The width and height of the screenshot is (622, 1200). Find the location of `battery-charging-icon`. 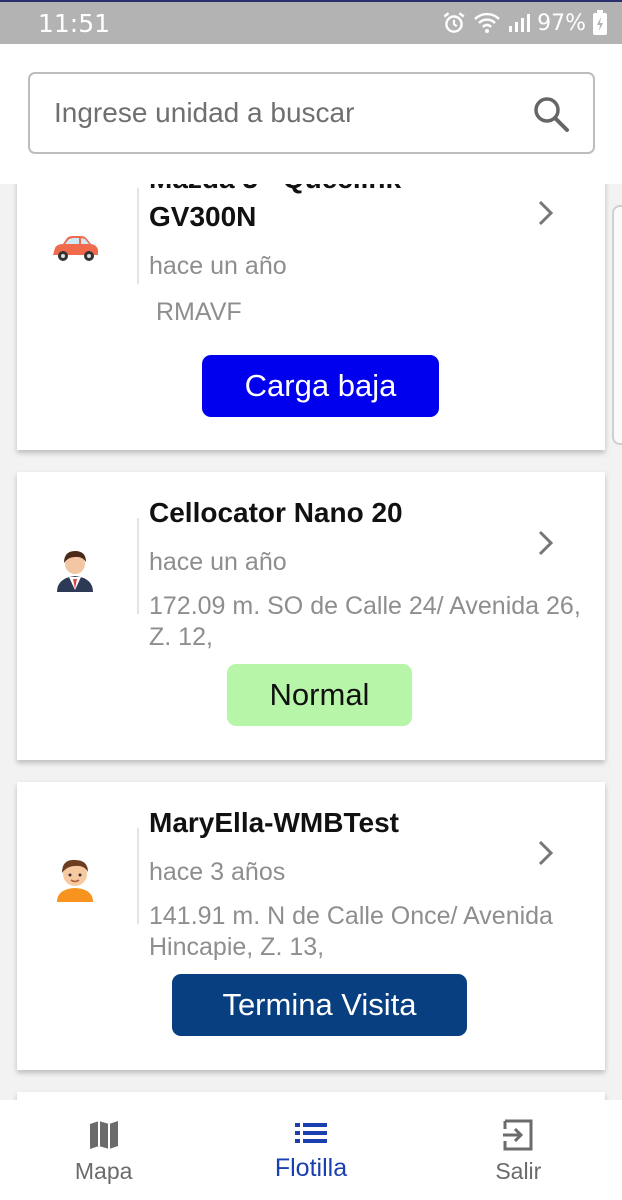

battery-charging-icon is located at coordinates (600, 22).